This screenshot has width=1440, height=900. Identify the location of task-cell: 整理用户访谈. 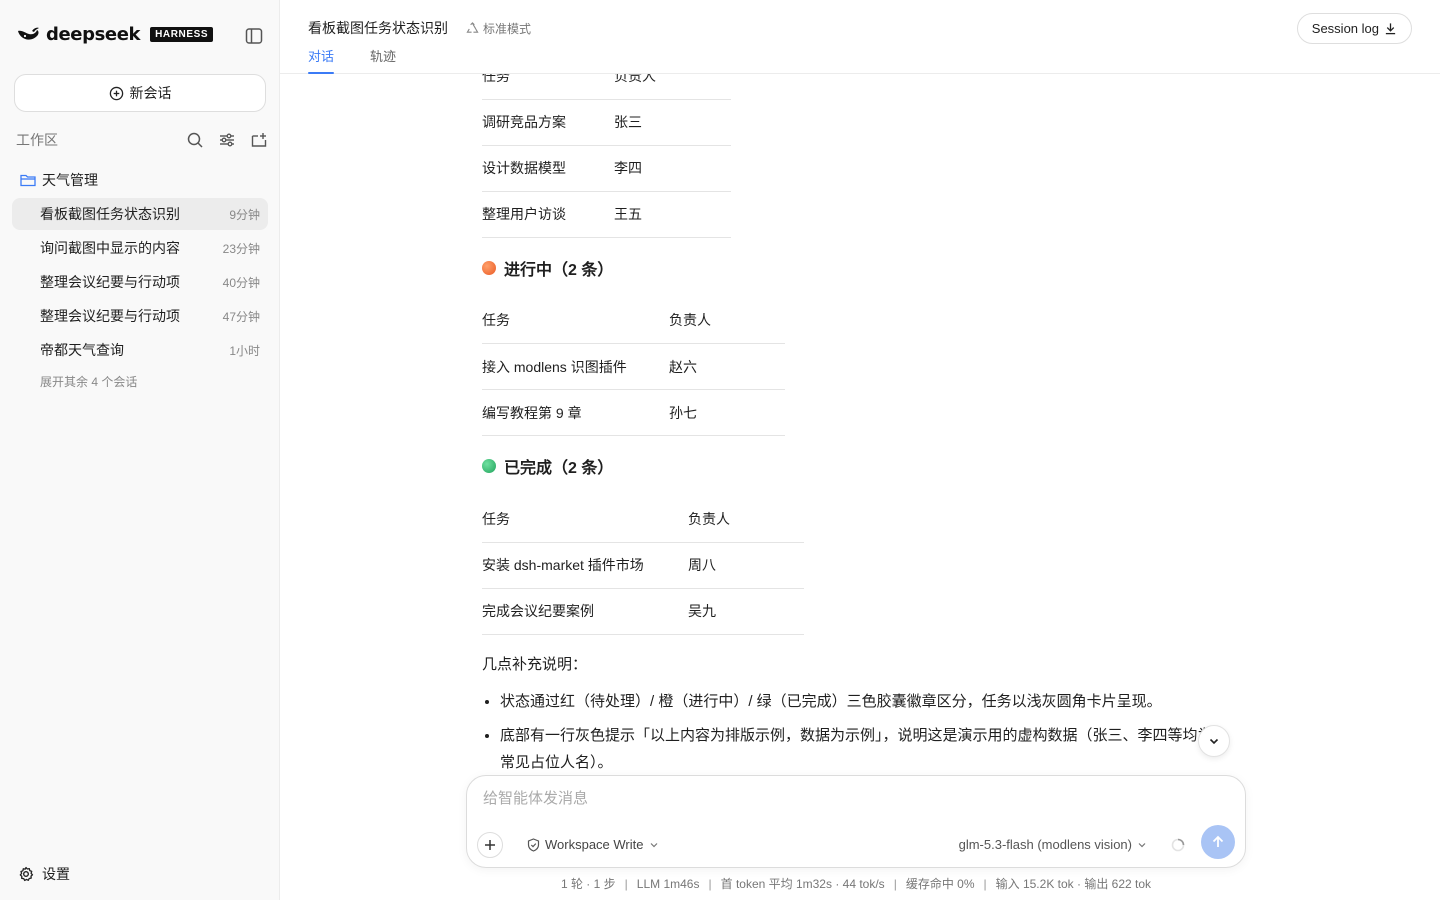
(548, 214).